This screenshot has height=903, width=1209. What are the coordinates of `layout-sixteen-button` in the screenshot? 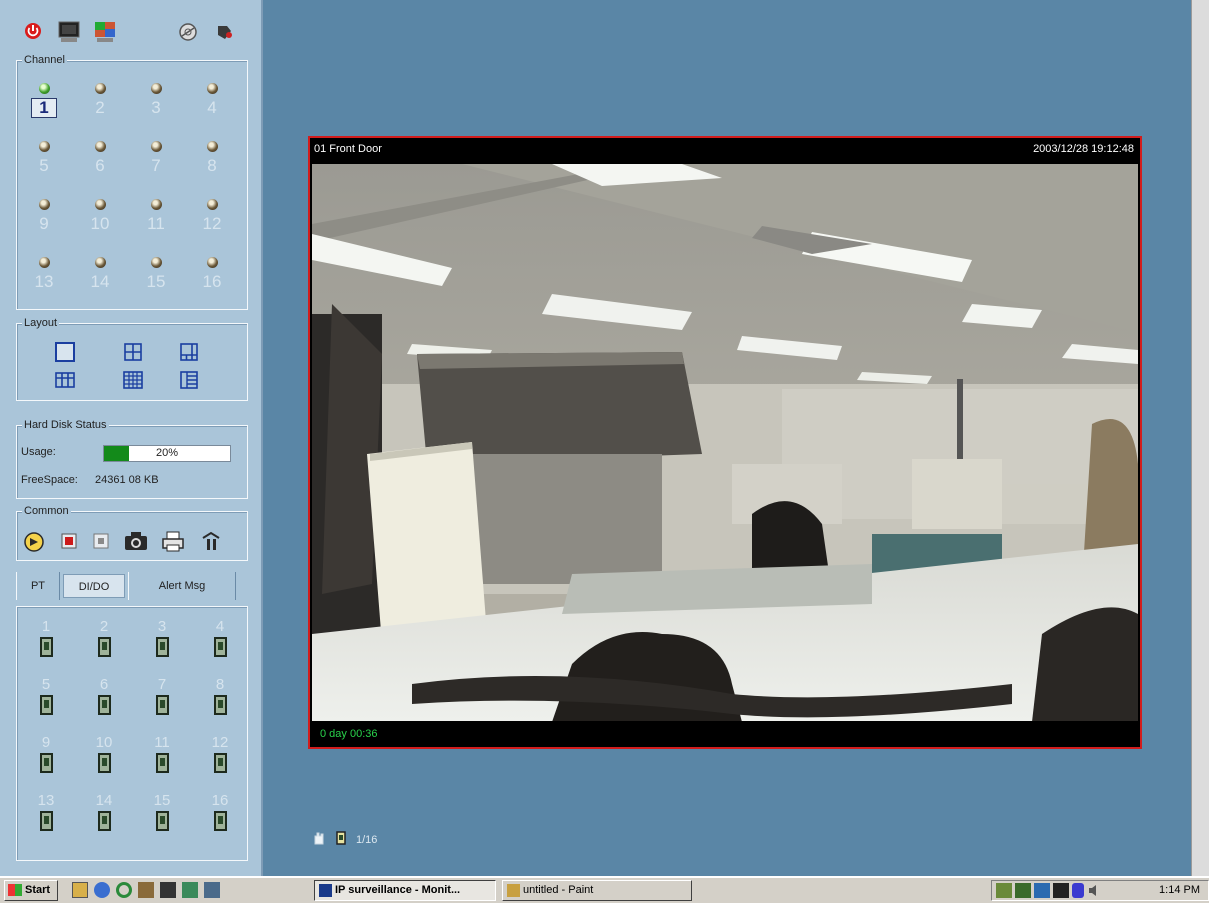 It's located at (189, 380).